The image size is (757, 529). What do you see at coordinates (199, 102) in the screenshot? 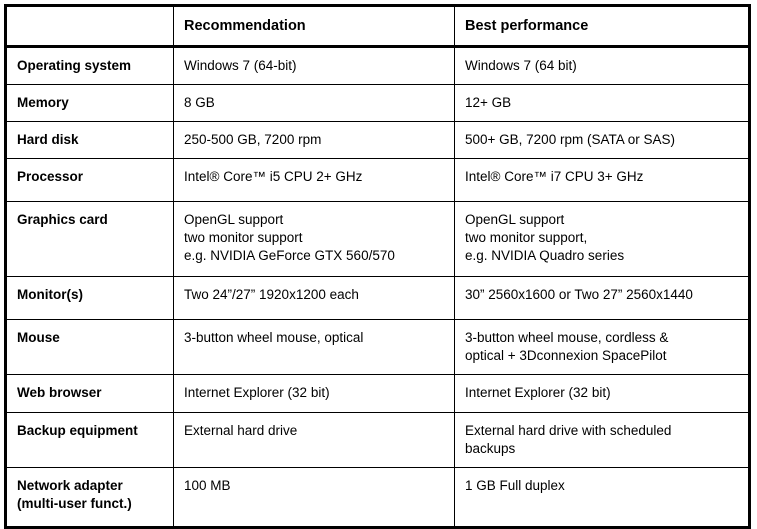
I see `cell-text: 8 GB` at bounding box center [199, 102].